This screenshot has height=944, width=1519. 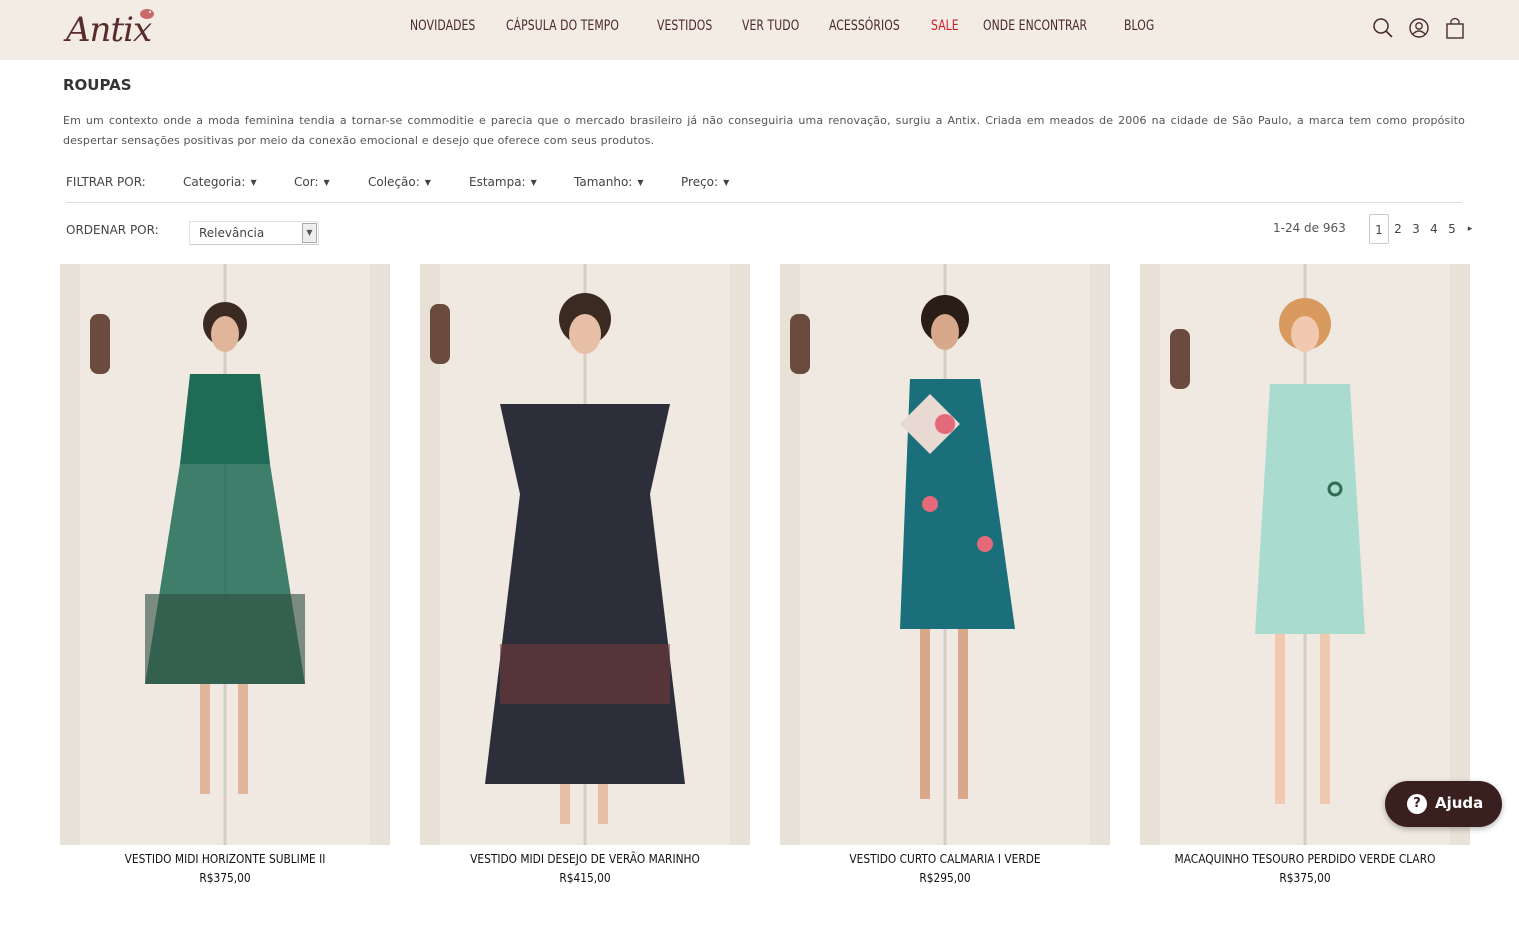 What do you see at coordinates (770, 26) in the screenshot?
I see `nav-ver-tudo: VER TUDO` at bounding box center [770, 26].